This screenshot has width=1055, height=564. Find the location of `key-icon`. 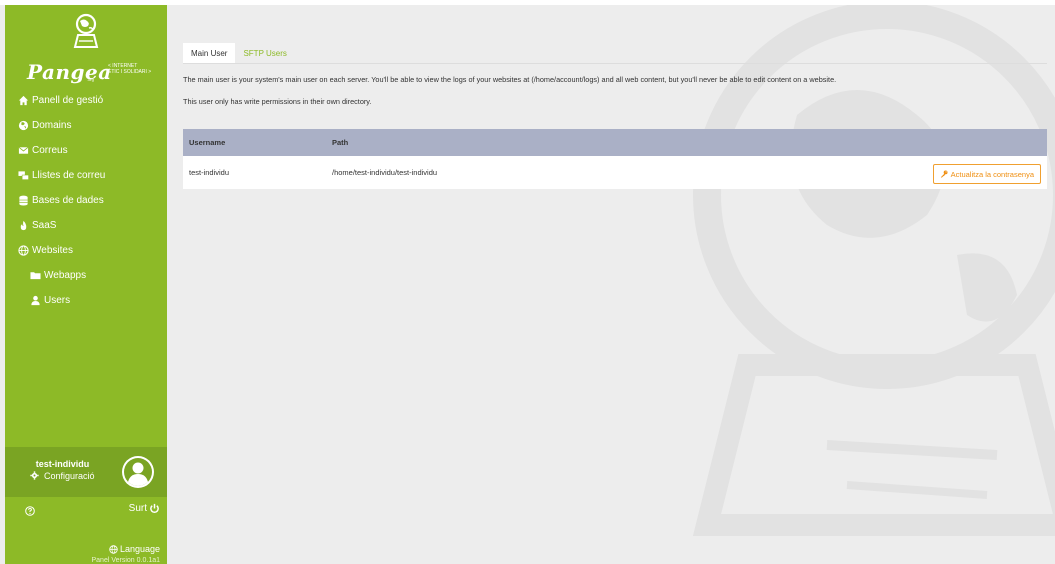

key-icon is located at coordinates (944, 174).